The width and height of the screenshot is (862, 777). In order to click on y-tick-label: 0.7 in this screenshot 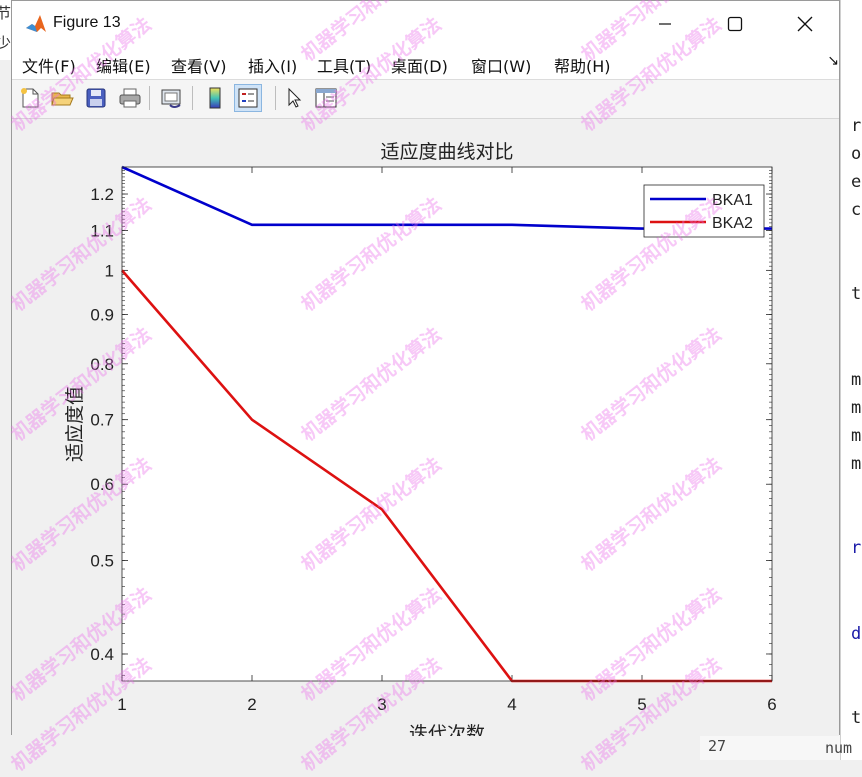, I will do `click(102, 420)`.